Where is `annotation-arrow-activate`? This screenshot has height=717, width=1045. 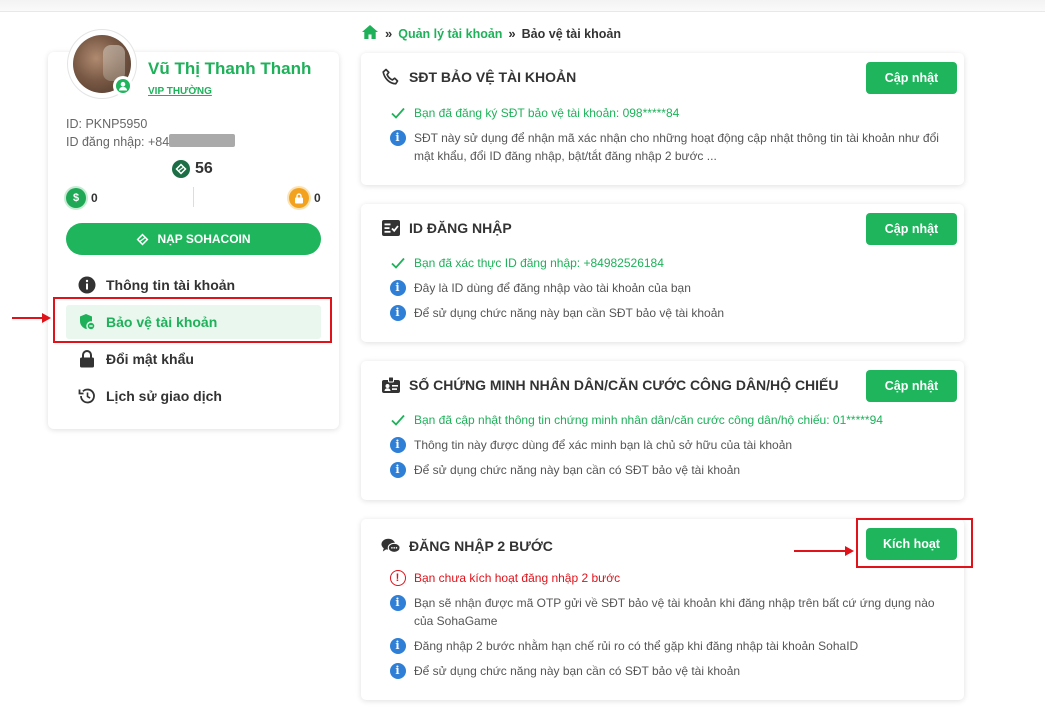
annotation-arrow-activate is located at coordinates (824, 551).